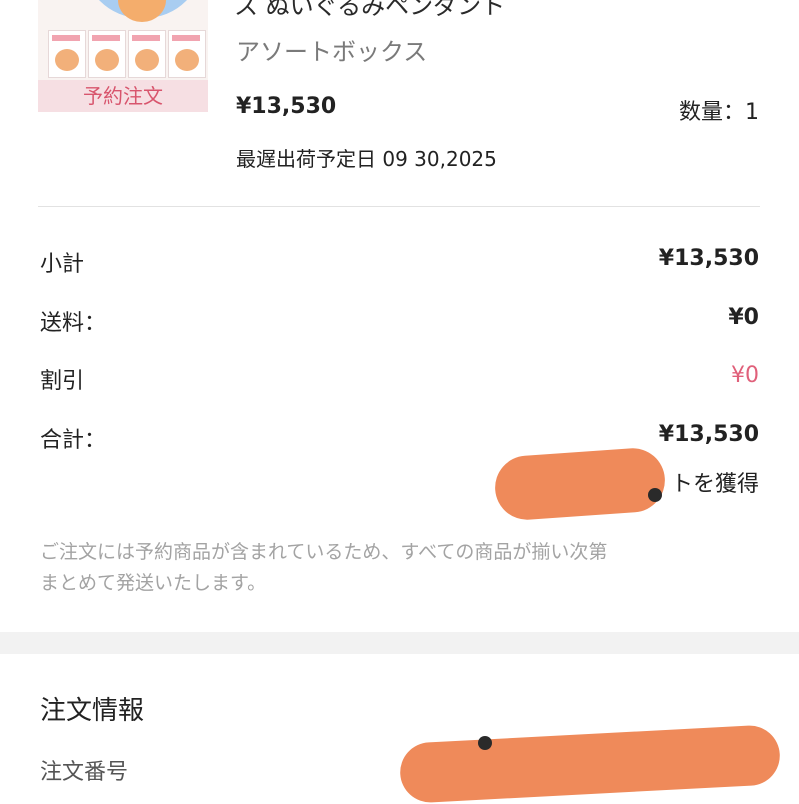 This screenshot has height=804, width=799. Describe the element at coordinates (62, 381) in the screenshot. I see `discount-label: 割引` at that location.